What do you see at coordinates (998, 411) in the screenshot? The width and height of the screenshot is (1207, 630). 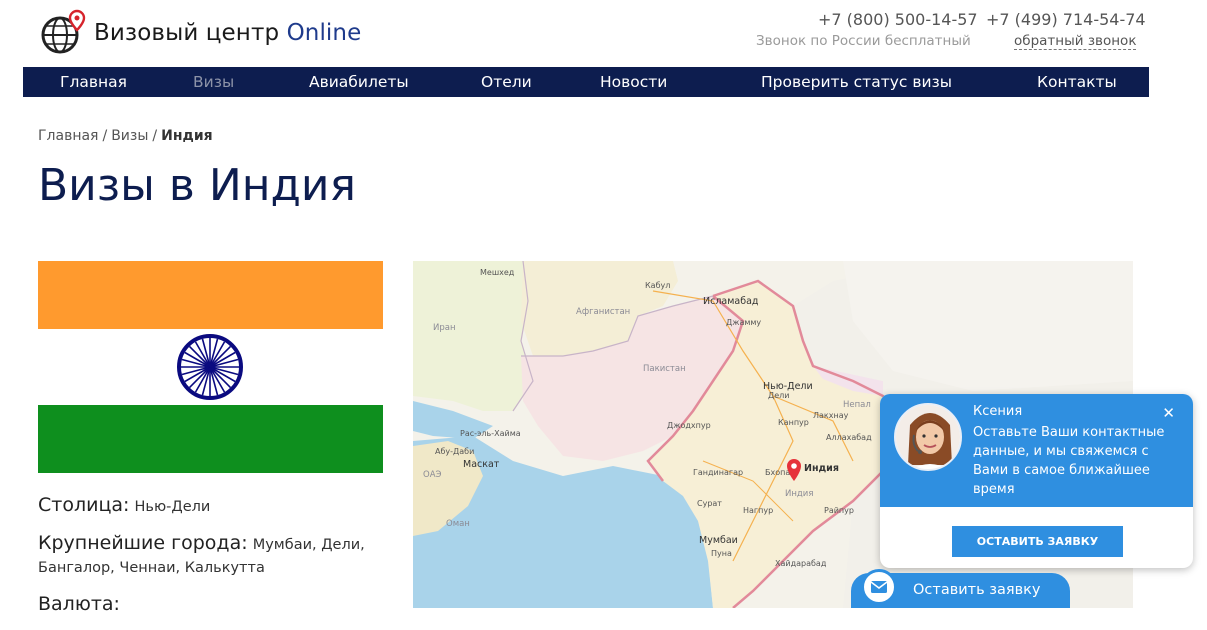 I see `agent-name: Ксения` at bounding box center [998, 411].